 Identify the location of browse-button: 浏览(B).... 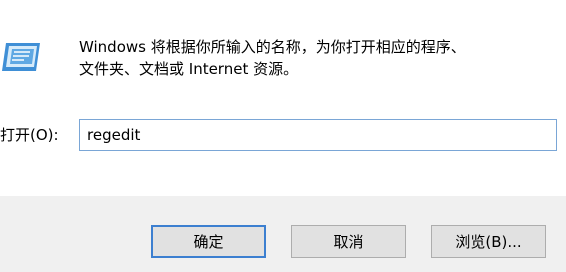
(488, 241).